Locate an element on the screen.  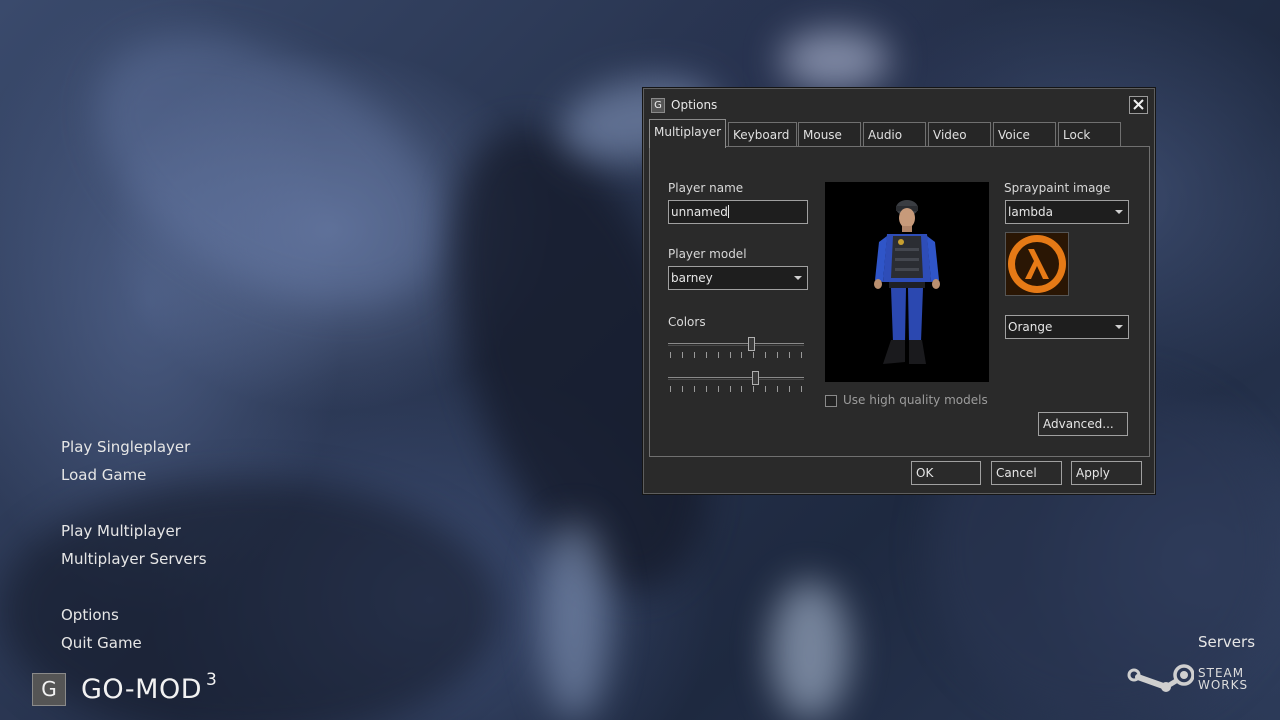
cancel-button: Cancel is located at coordinates (1026, 473).